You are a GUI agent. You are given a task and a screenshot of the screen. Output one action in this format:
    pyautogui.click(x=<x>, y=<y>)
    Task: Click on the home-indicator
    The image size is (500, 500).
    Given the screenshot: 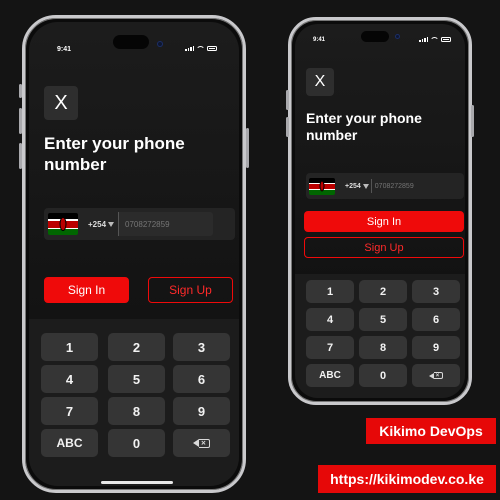 What is the action you would take?
    pyautogui.click(x=137, y=482)
    